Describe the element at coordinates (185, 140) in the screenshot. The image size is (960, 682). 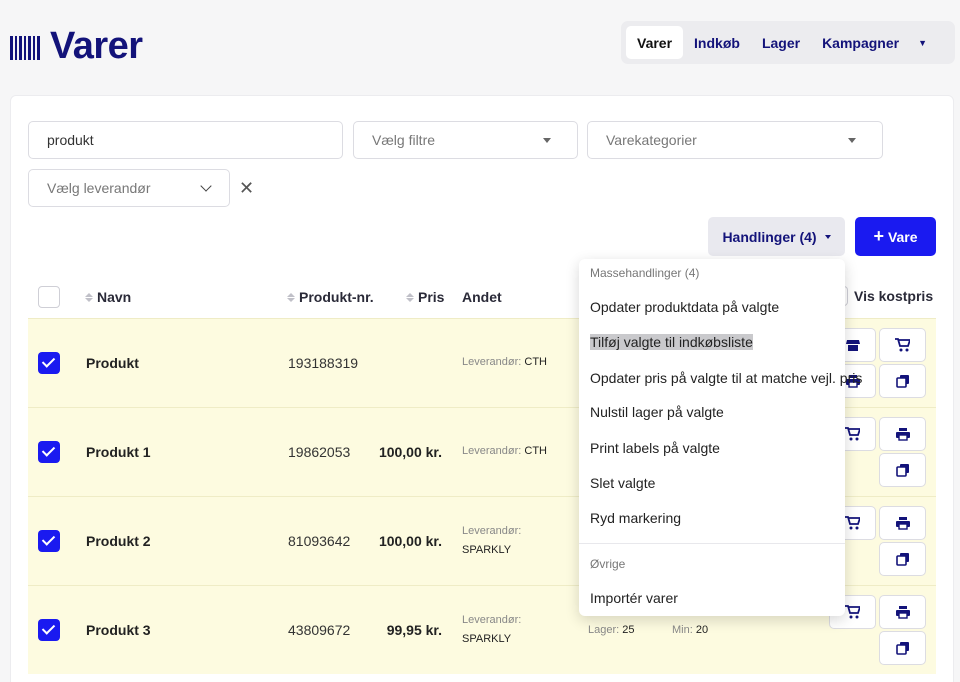
I see `search-input: produkt` at that location.